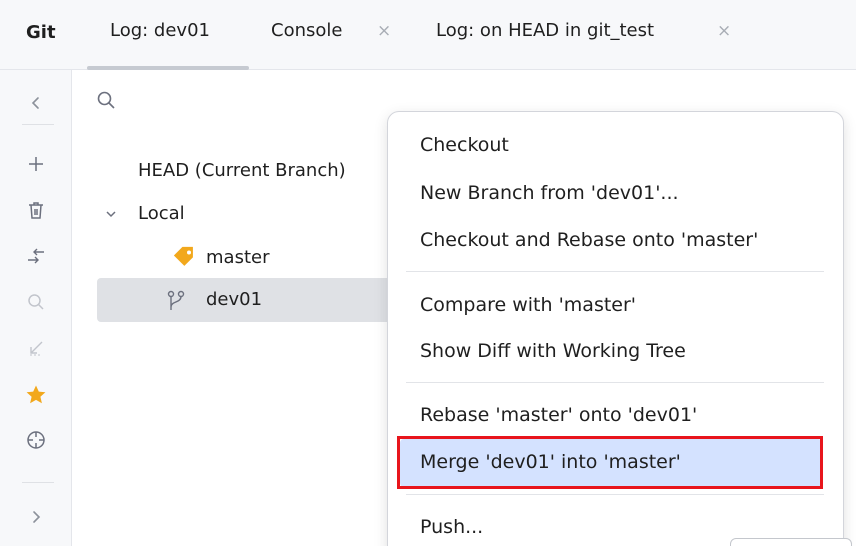 This screenshot has height=546, width=856. I want to click on fetch-arrows-icon, so click(36, 258).